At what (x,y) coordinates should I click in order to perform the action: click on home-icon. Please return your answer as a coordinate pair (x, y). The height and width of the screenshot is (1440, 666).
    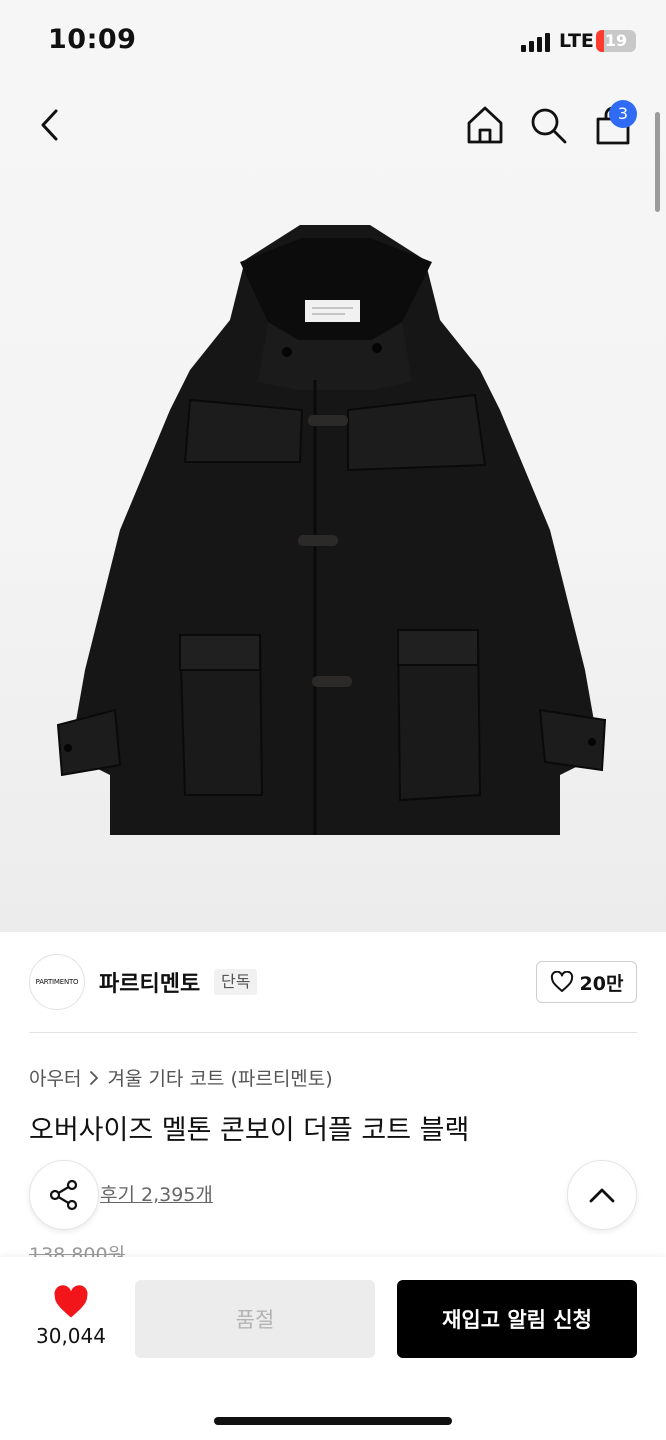
    Looking at the image, I should click on (485, 125).